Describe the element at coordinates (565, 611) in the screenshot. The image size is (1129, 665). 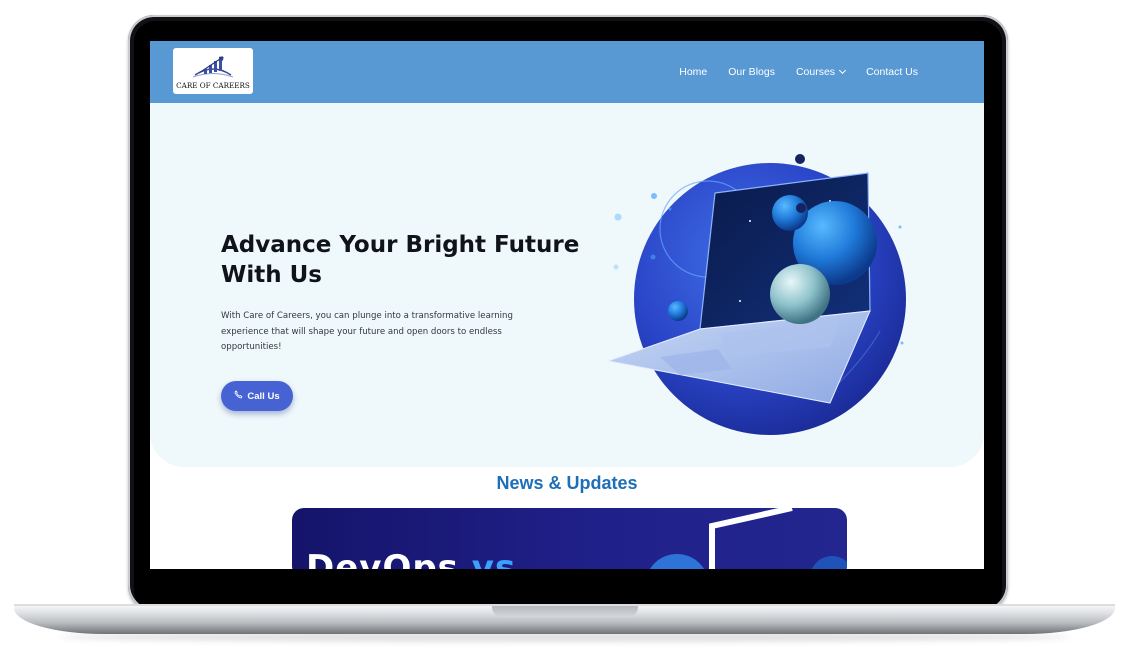
I see `laptop-notch` at that location.